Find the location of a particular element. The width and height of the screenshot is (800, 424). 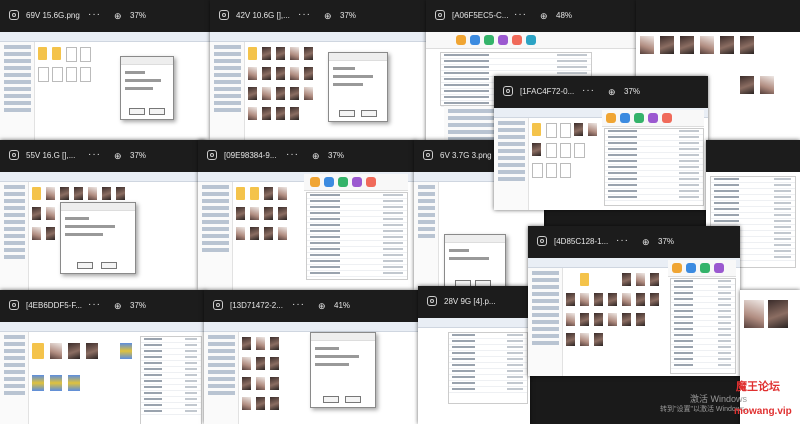

title-bar: [1FAC4F72-0... ··· ⊕ 37% is located at coordinates (601, 92).